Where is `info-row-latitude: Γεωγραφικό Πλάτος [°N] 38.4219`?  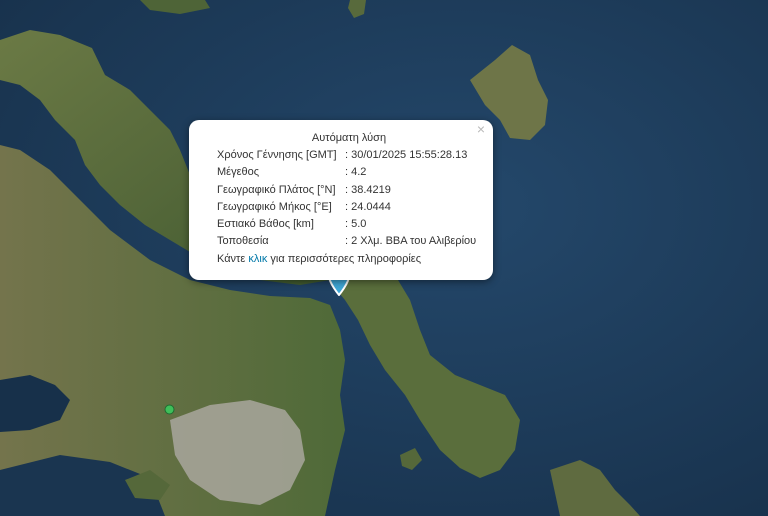 info-row-latitude: Γεωγραφικό Πλάτος [°N] 38.4219 is located at coordinates (349, 190).